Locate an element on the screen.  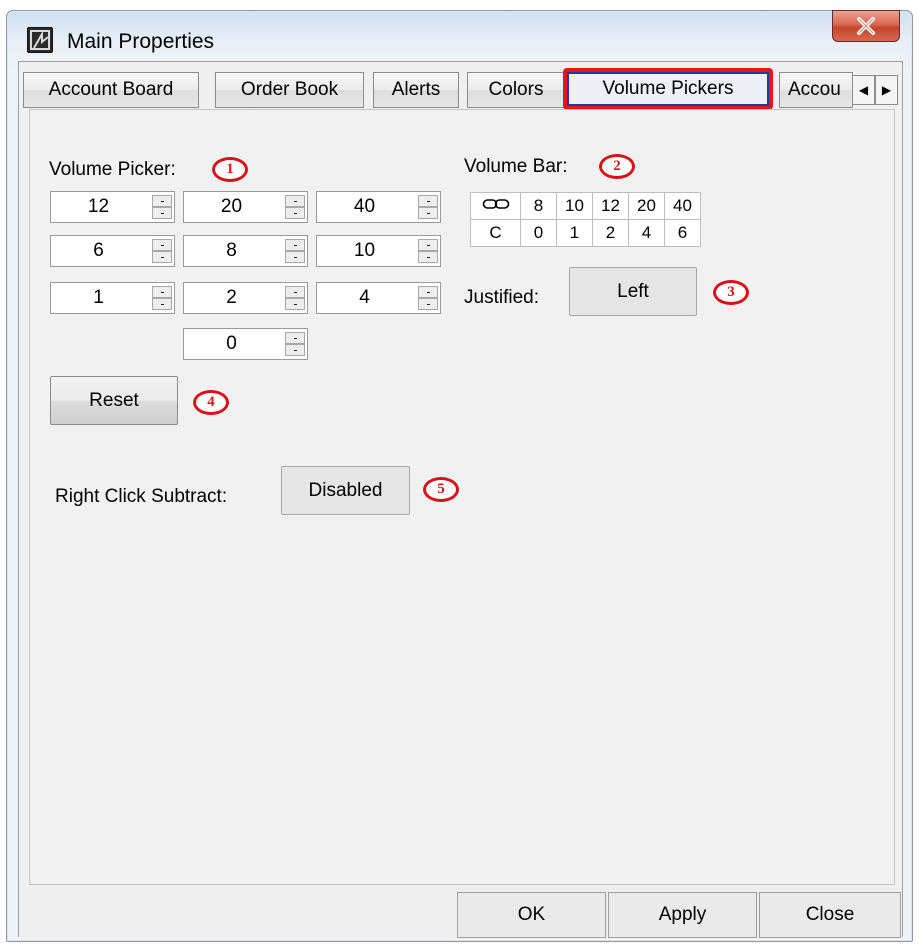
spinner-value: 12 is located at coordinates (101, 207).